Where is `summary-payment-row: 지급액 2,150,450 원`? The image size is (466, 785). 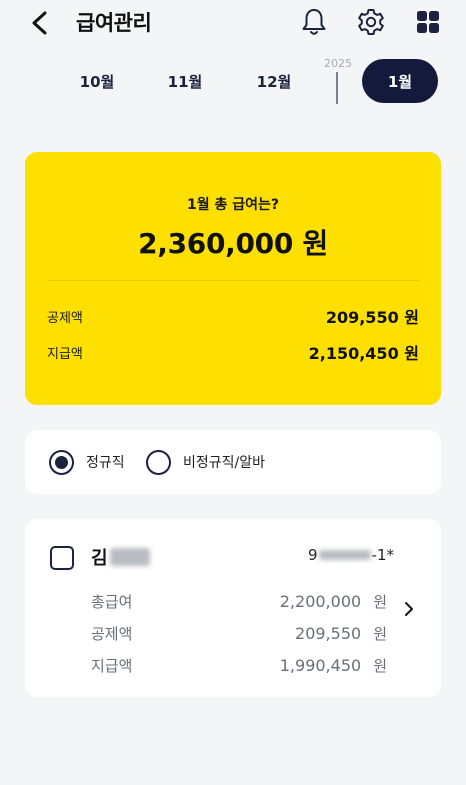 summary-payment-row: 지급액 2,150,450 원 is located at coordinates (233, 352).